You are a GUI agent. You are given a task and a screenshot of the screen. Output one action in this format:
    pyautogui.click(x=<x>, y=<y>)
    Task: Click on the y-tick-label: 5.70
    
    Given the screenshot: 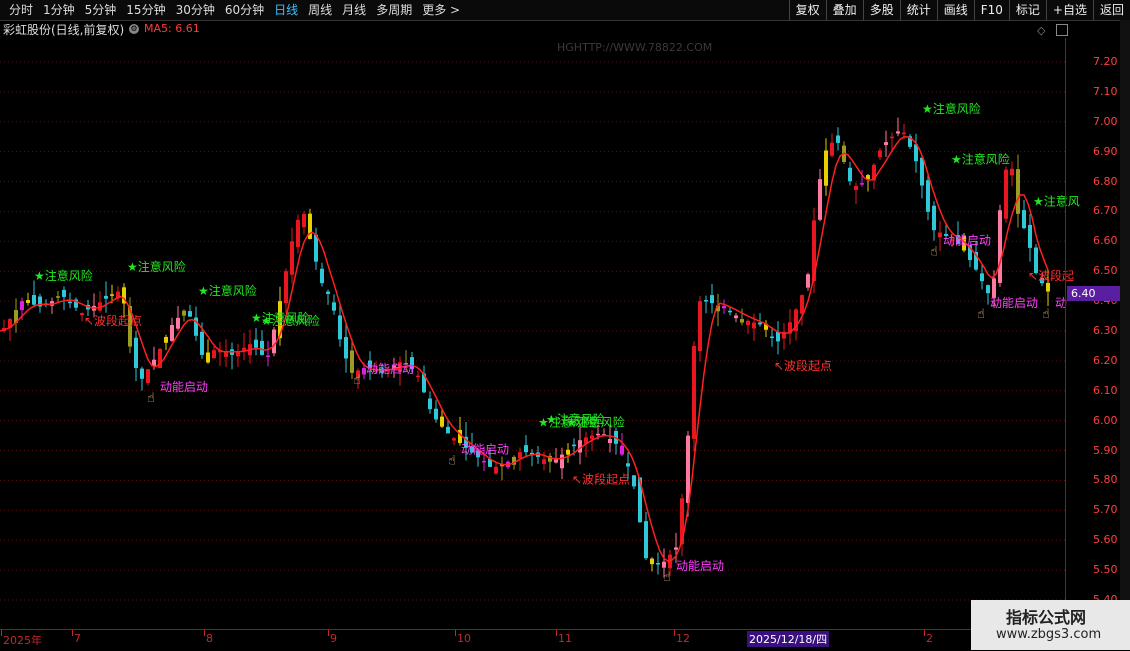 What is the action you would take?
    pyautogui.click(x=1105, y=510)
    